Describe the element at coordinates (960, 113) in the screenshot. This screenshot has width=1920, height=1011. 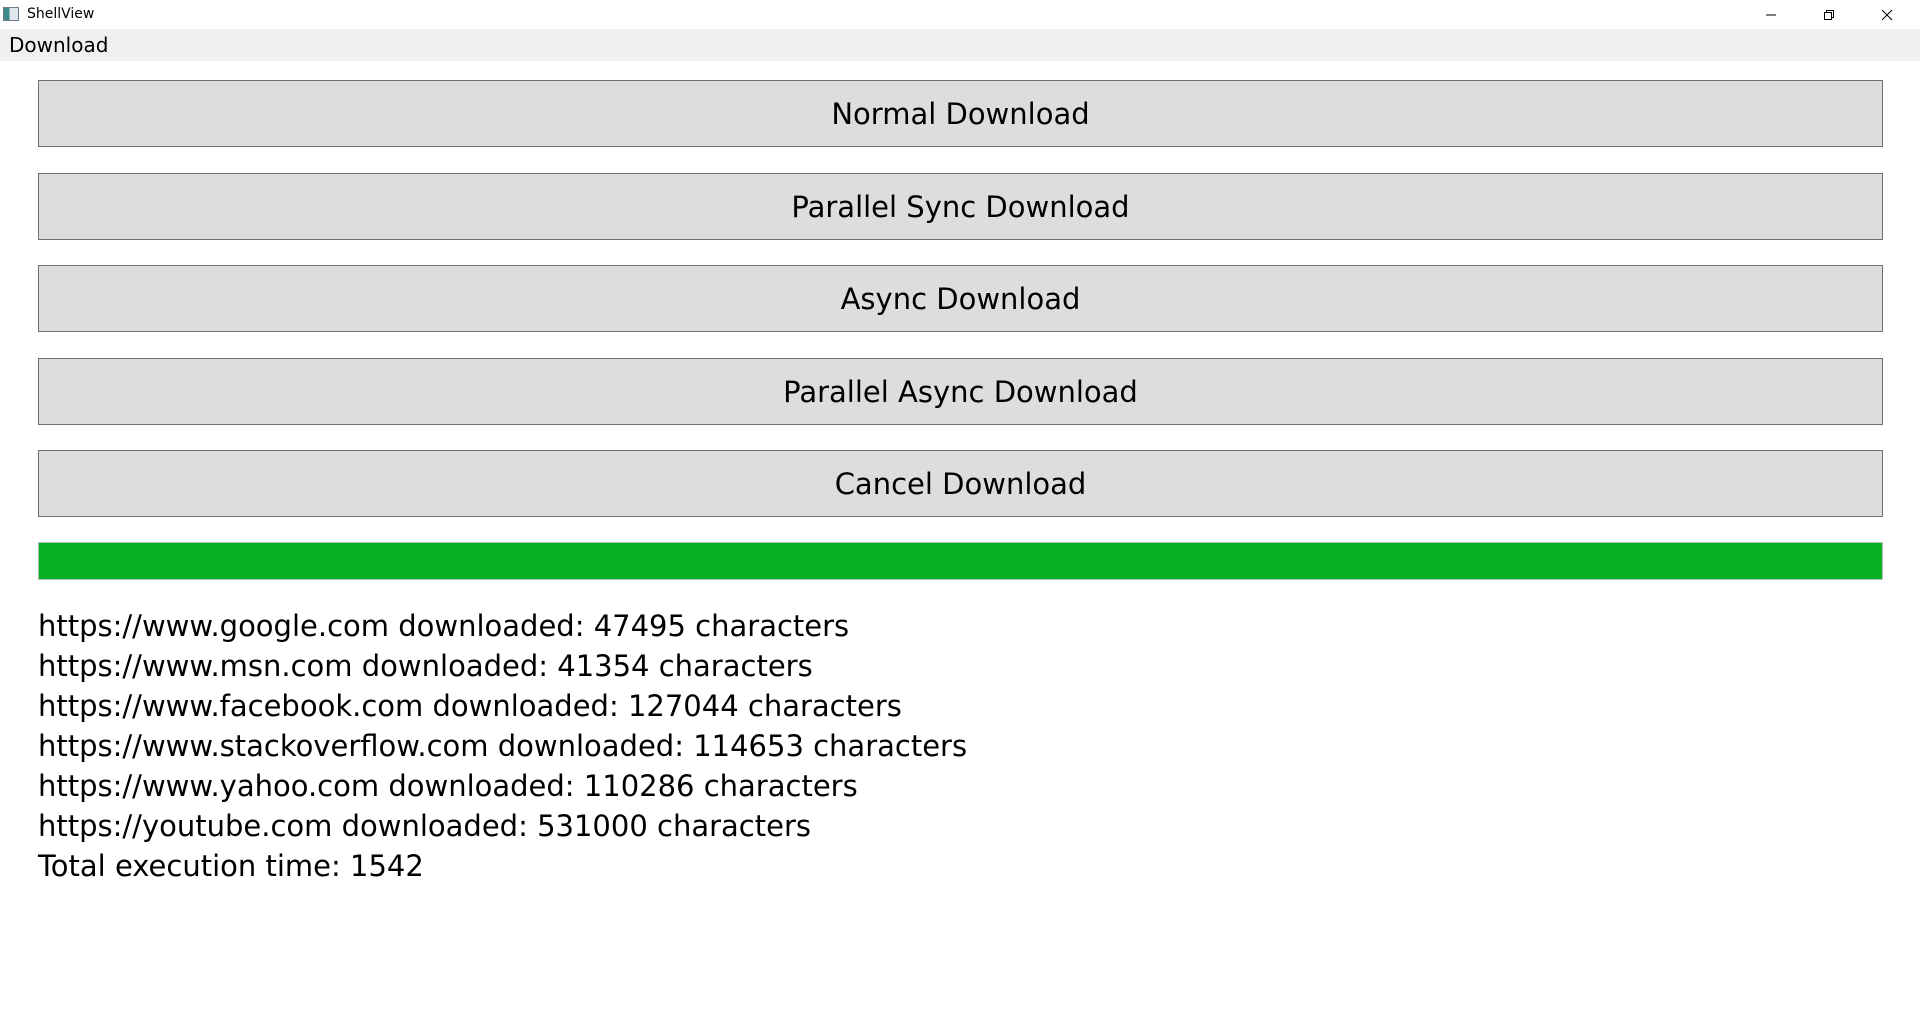
I see `normal-download-button: Normal Download` at that location.